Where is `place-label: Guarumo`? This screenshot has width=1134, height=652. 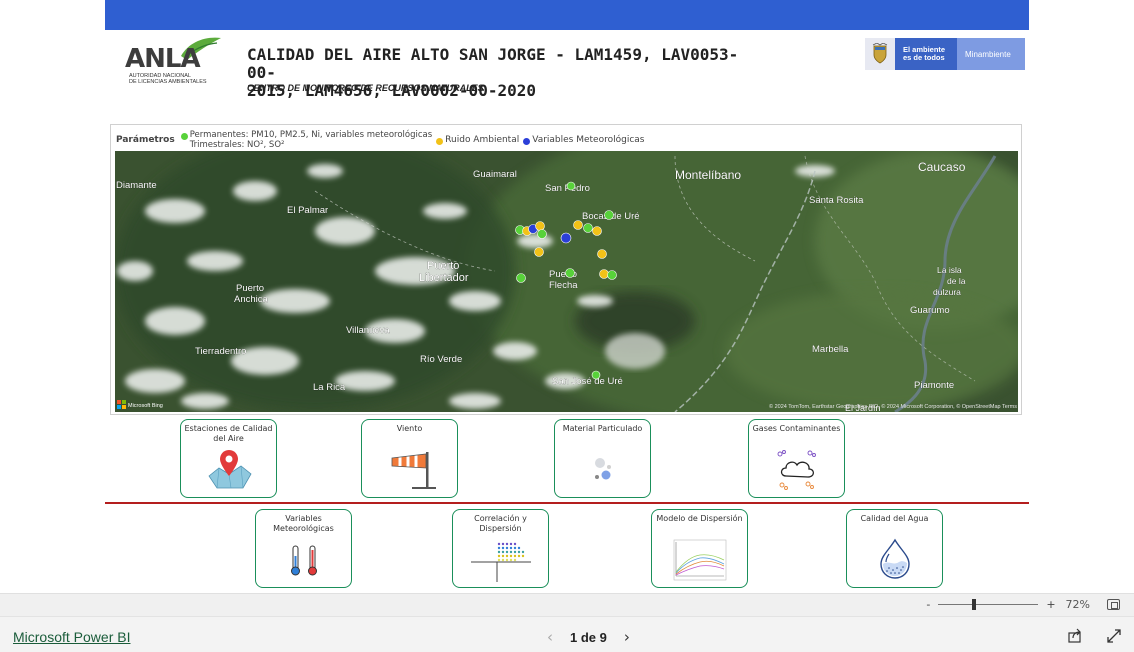
place-label: Guarumo is located at coordinates (930, 310).